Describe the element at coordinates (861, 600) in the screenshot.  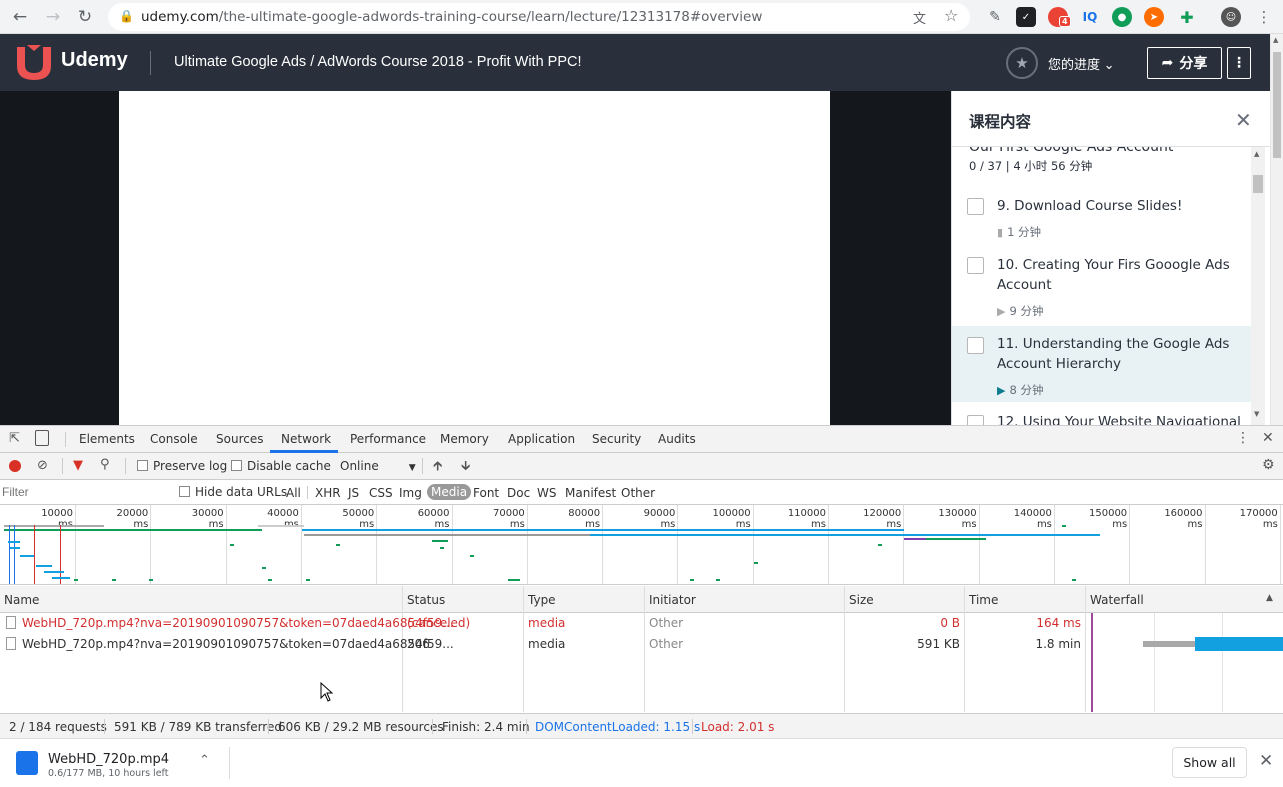
I see `column-size: Size` at that location.